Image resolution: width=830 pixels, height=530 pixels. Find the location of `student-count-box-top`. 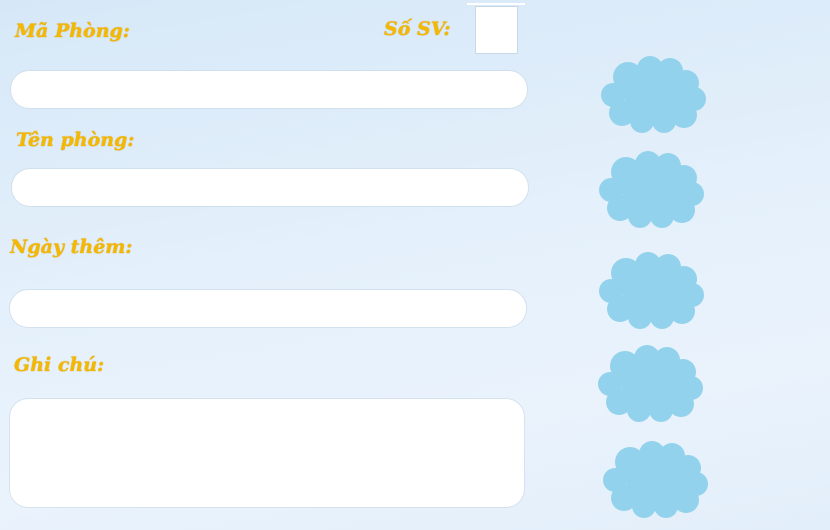

student-count-box-top is located at coordinates (496, 4).